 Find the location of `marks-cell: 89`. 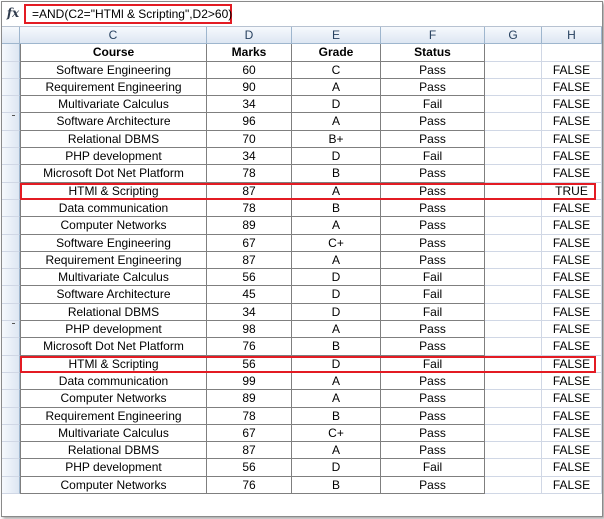

marks-cell: 89 is located at coordinates (249, 399).